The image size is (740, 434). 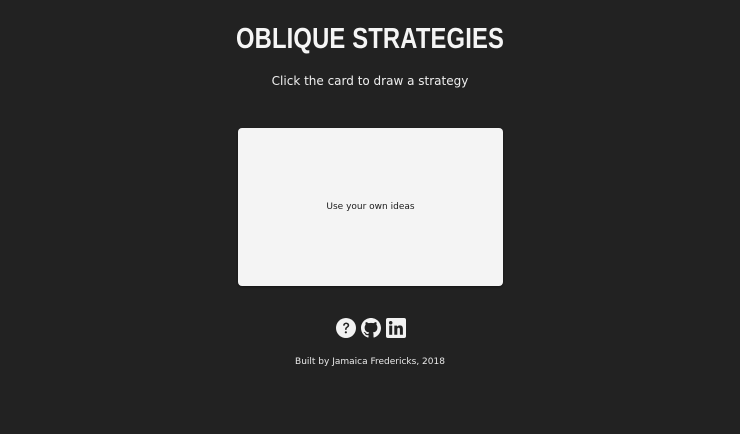 I want to click on footer-credit: Built by Jamaica Fredericks, 2018, so click(x=370, y=362).